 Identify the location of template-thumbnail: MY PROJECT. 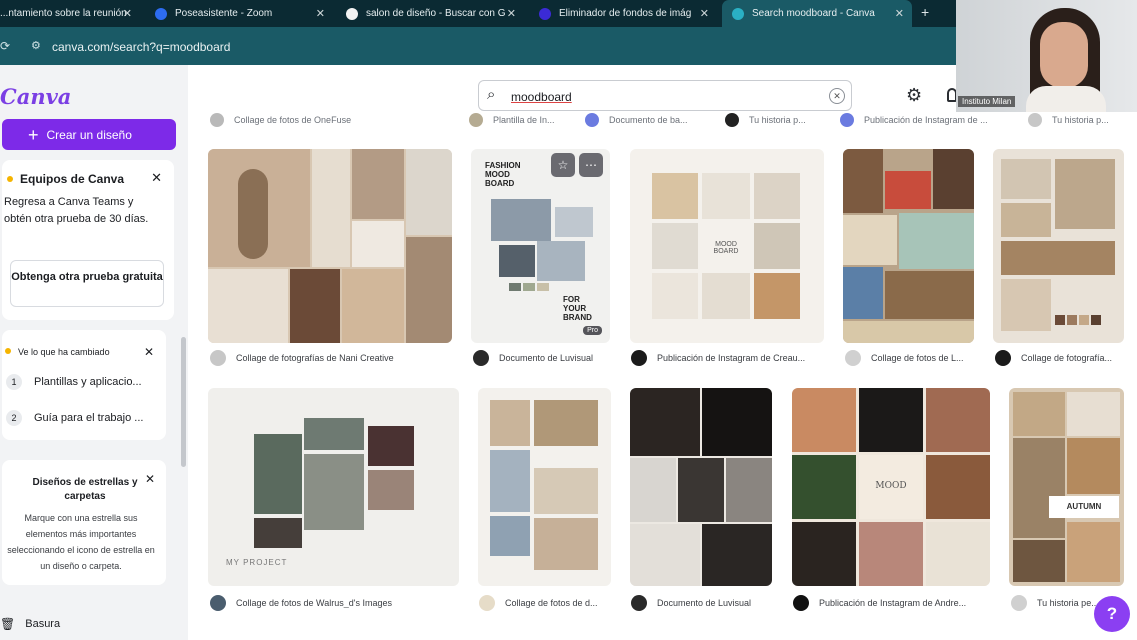
(333, 487).